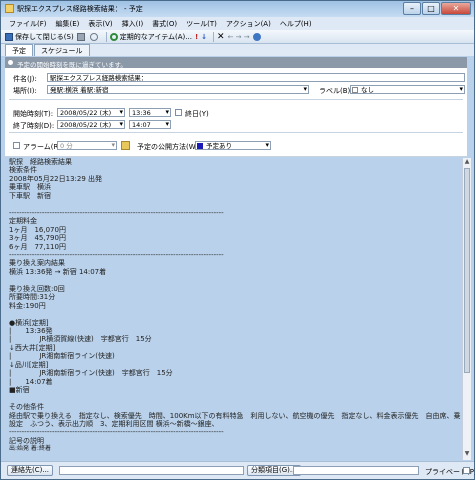 This screenshot has height=480, width=475. Describe the element at coordinates (466, 470) in the screenshot. I see `private-checkbox` at that location.